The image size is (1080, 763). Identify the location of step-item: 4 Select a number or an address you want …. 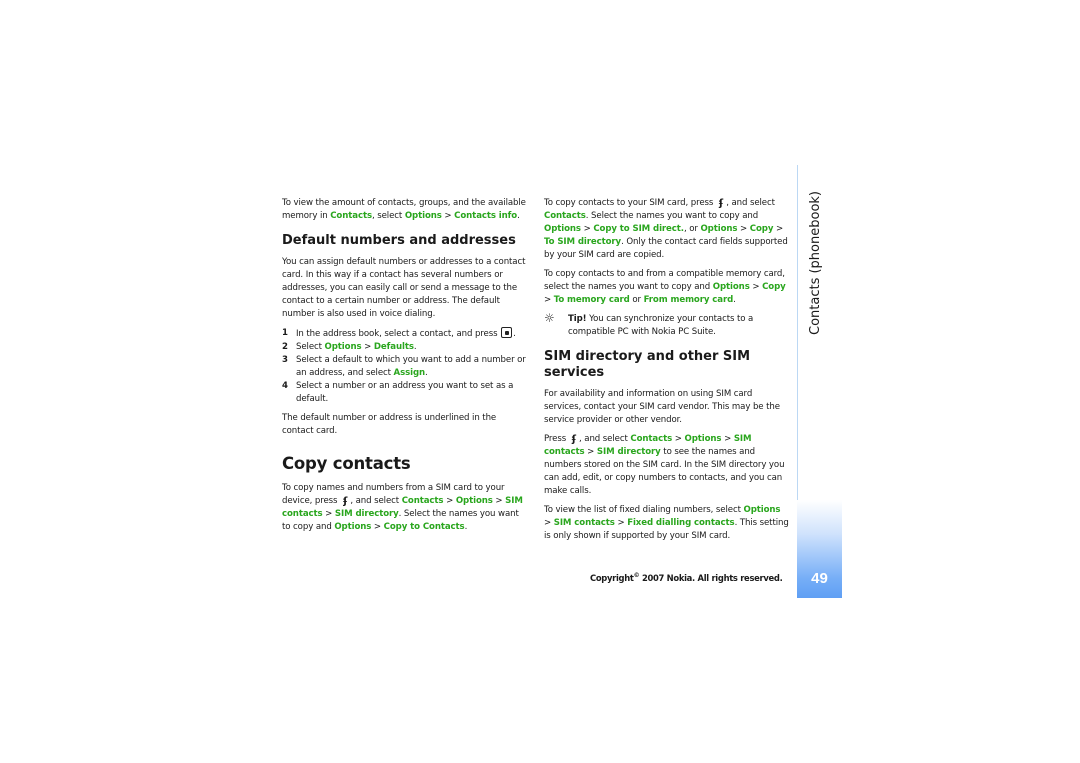
(398, 392).